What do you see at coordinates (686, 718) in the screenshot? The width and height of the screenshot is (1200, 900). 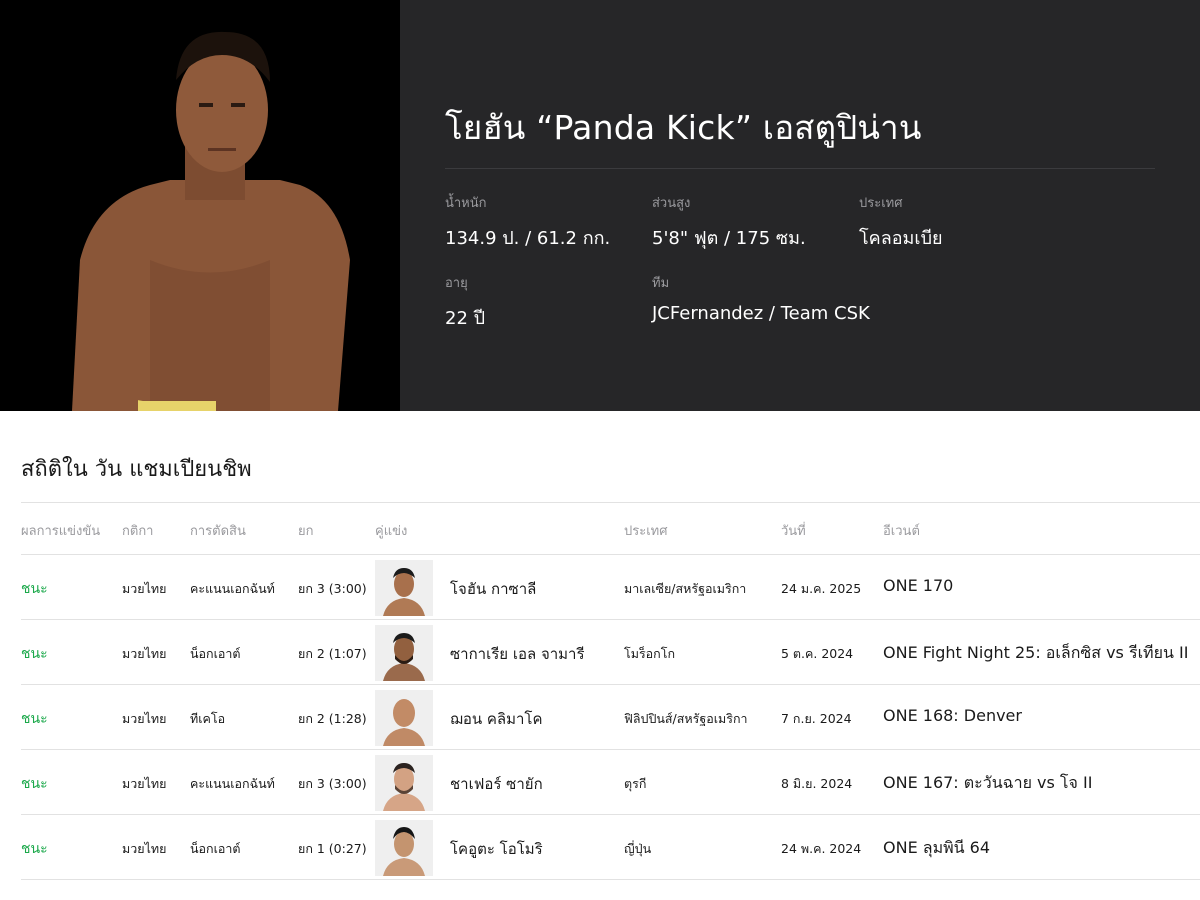 I see `country-cell: ฟิลิปปินส์/สหรัฐอเมริกา` at bounding box center [686, 718].